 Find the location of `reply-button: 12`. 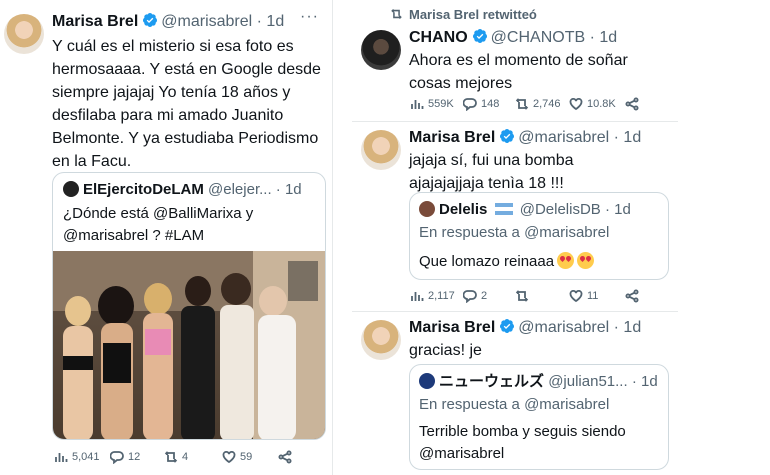

reply-button: 12 is located at coordinates (137, 457).